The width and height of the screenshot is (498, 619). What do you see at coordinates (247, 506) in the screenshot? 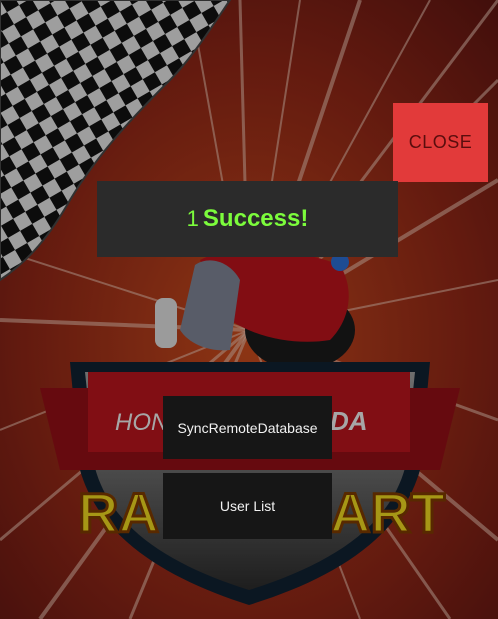
I see `user-list-button: User List` at bounding box center [247, 506].